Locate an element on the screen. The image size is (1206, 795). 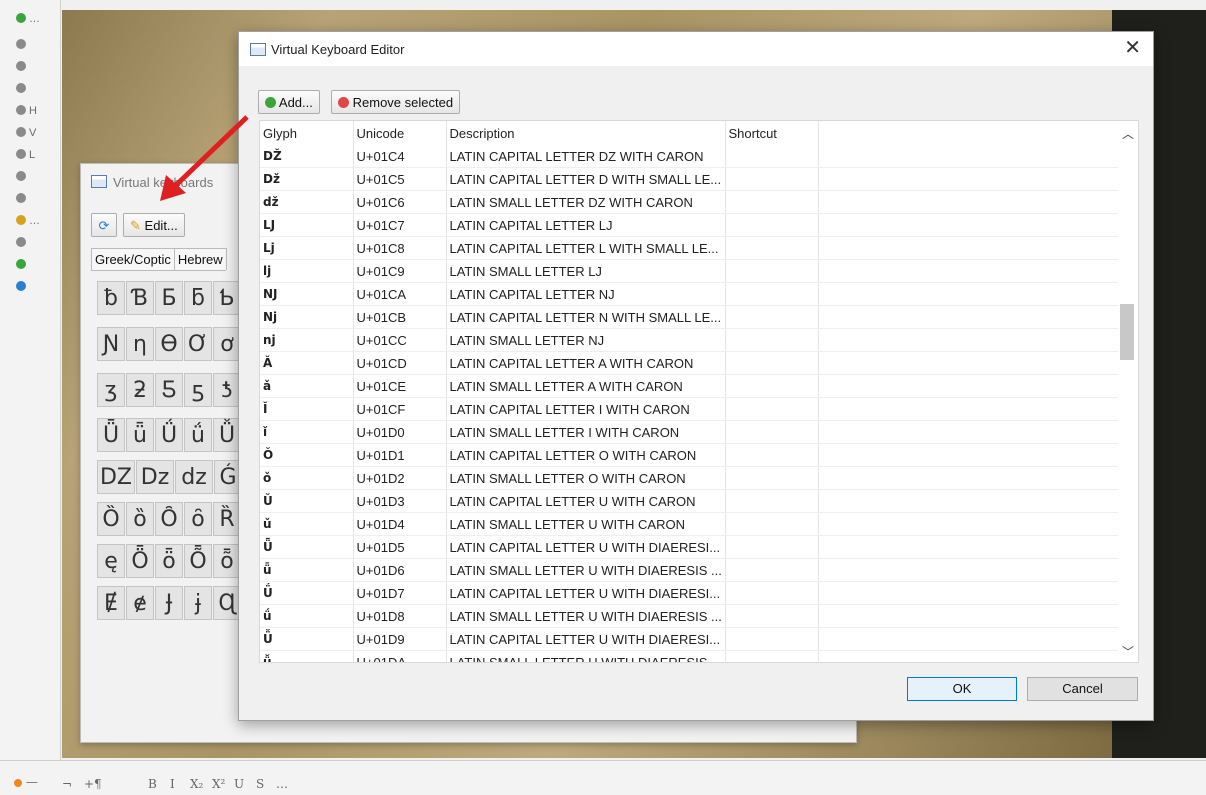
table-row: ǎ U+01CE LATIN SMALL LETTER A WITH CARON is located at coordinates (689, 386).